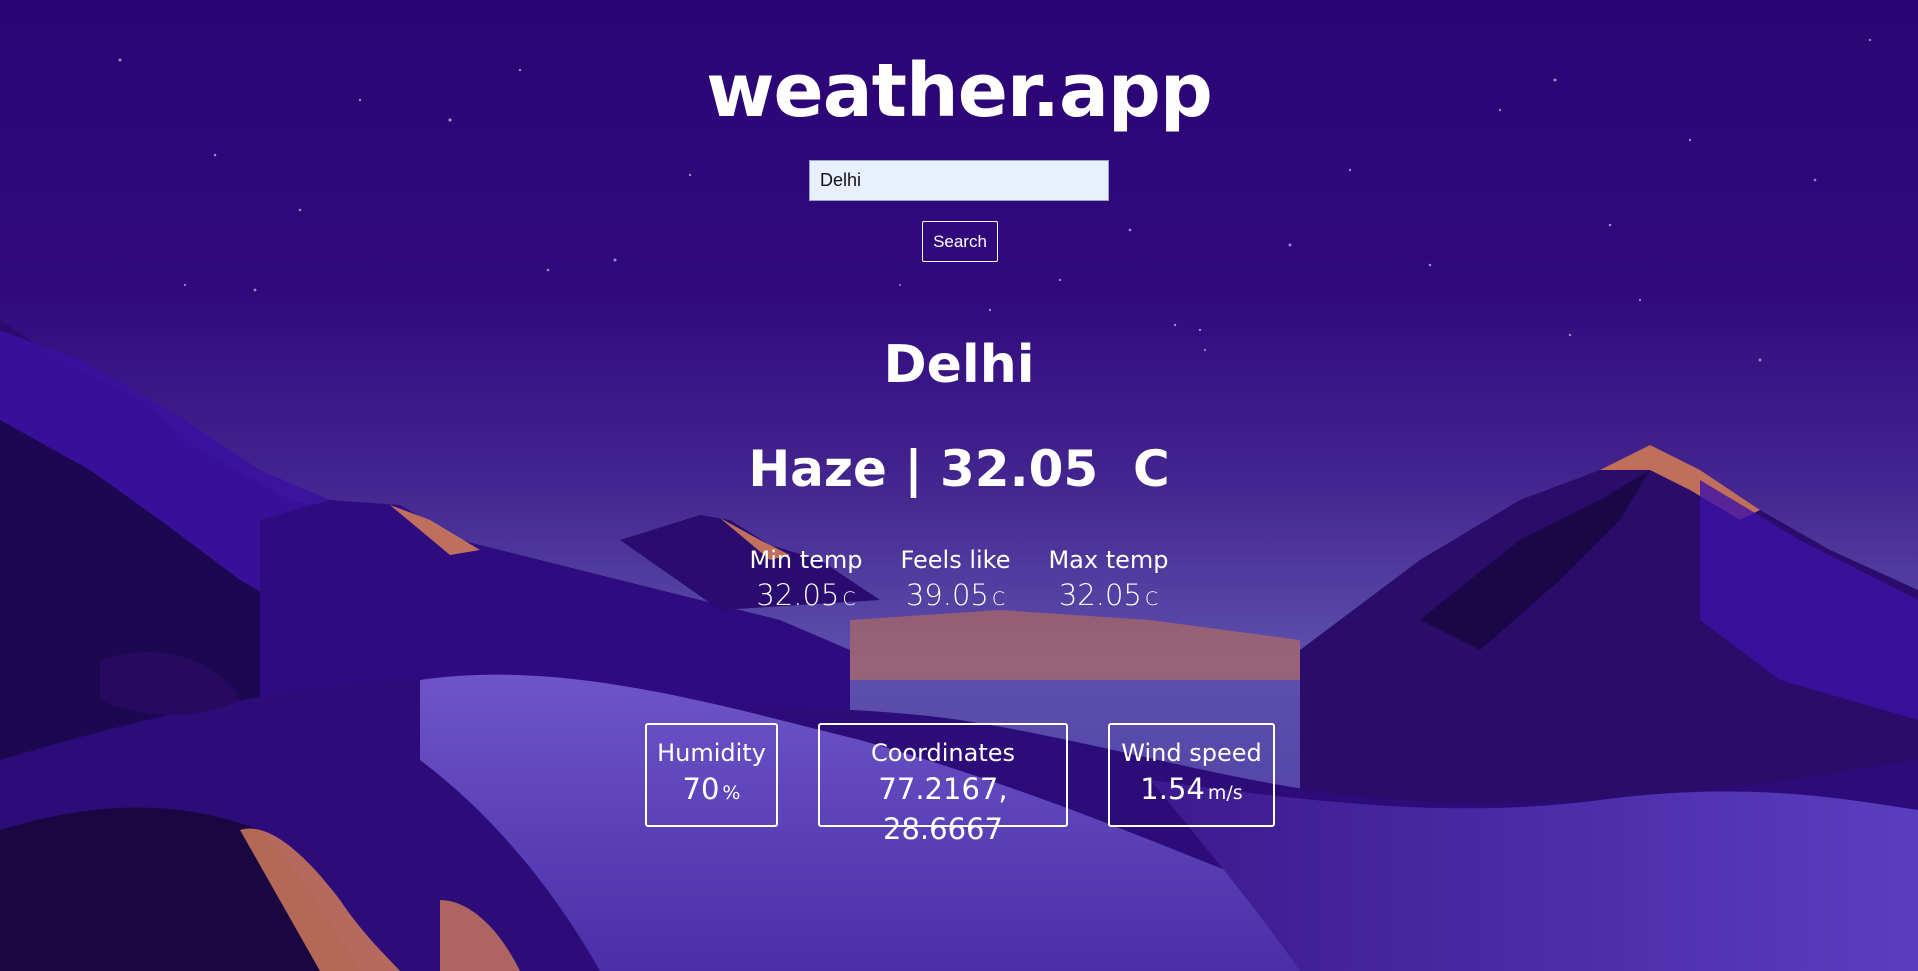 This screenshot has height=971, width=1918. I want to click on feels-like-value-row: 39.05 C, so click(956, 597).